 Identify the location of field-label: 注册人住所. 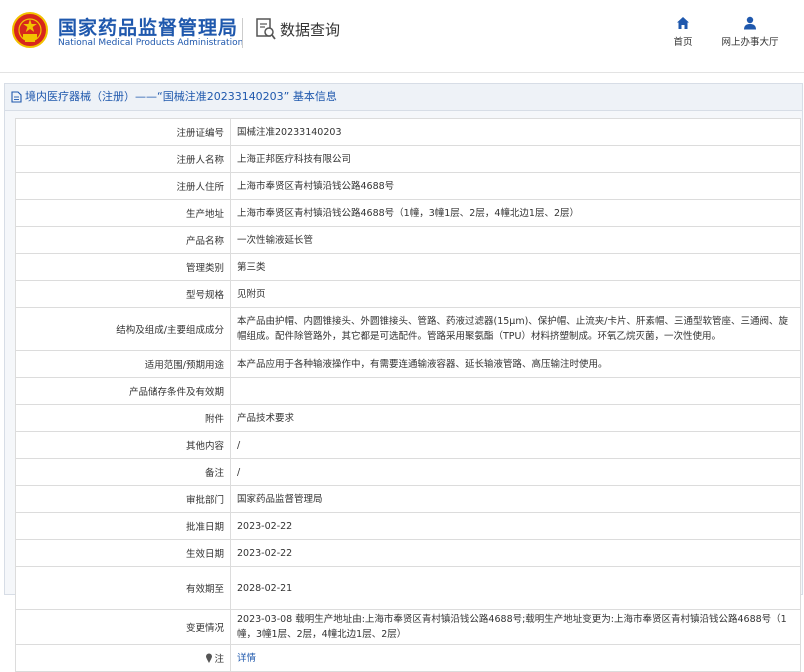
(123, 186).